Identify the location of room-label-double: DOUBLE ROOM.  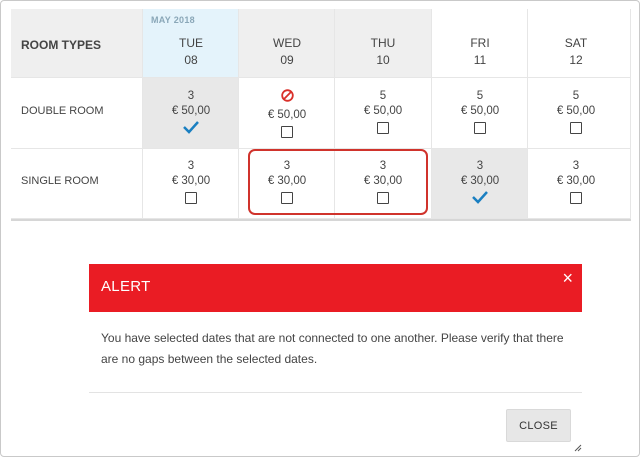
(62, 111).